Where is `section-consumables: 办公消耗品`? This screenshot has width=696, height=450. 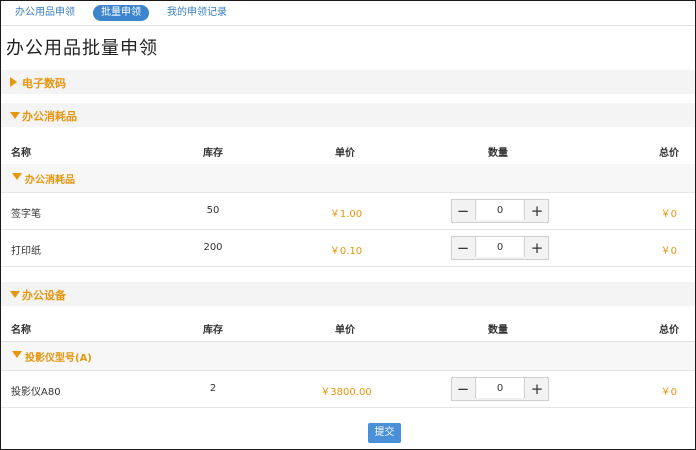 section-consumables: 办公消耗品 is located at coordinates (348, 115).